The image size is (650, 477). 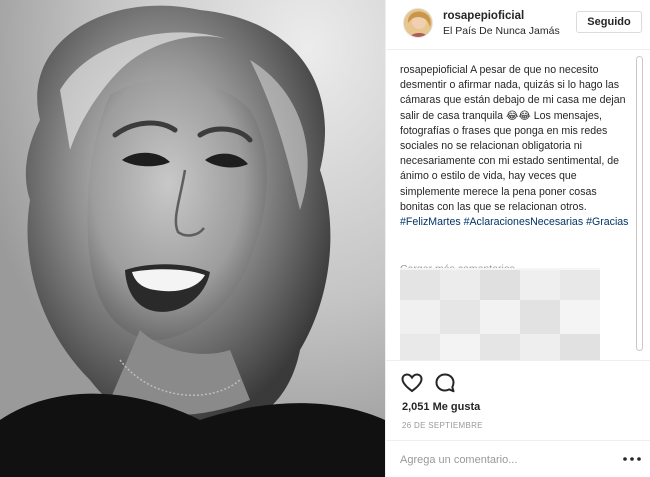 What do you see at coordinates (609, 22) in the screenshot?
I see `following-button: Seguido` at bounding box center [609, 22].